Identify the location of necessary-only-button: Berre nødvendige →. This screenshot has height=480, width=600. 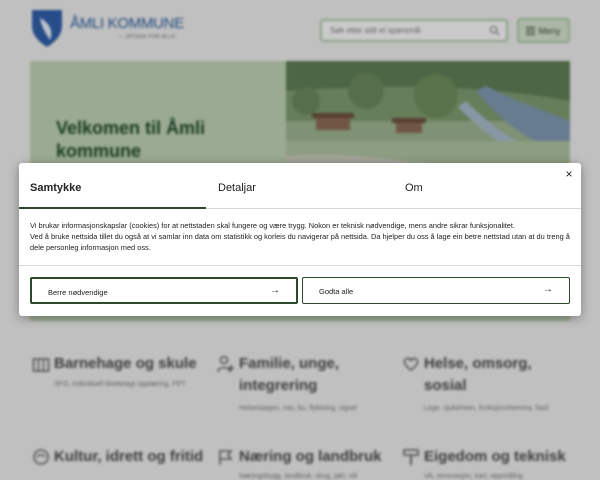
(164, 290).